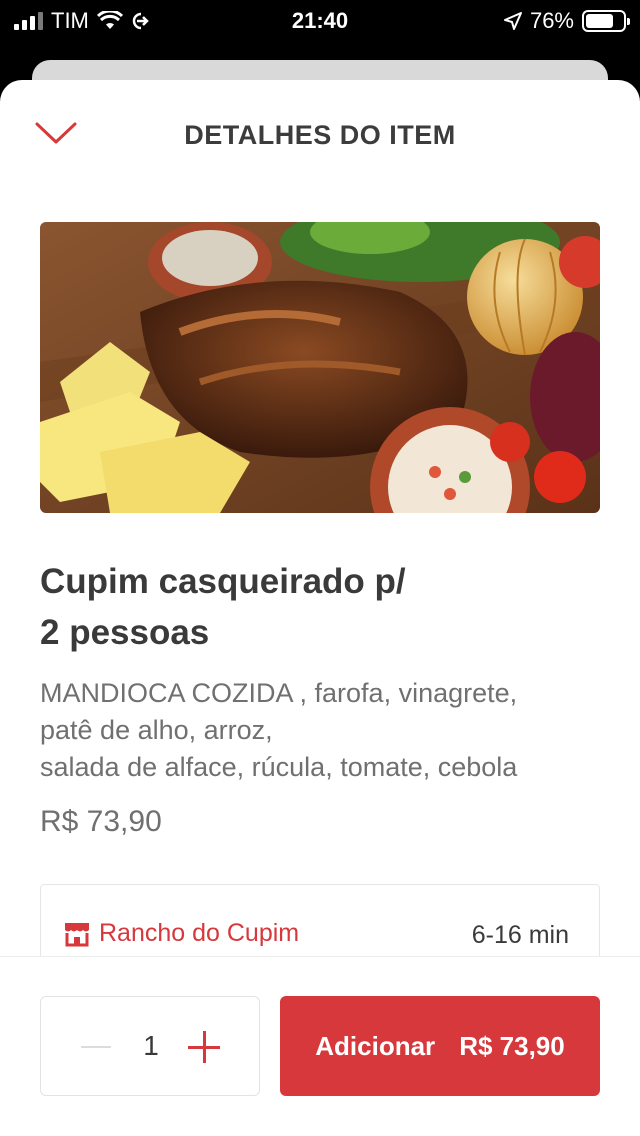  Describe the element at coordinates (125, 632) in the screenshot. I see `item-name-line2: 2 pessoas` at that location.